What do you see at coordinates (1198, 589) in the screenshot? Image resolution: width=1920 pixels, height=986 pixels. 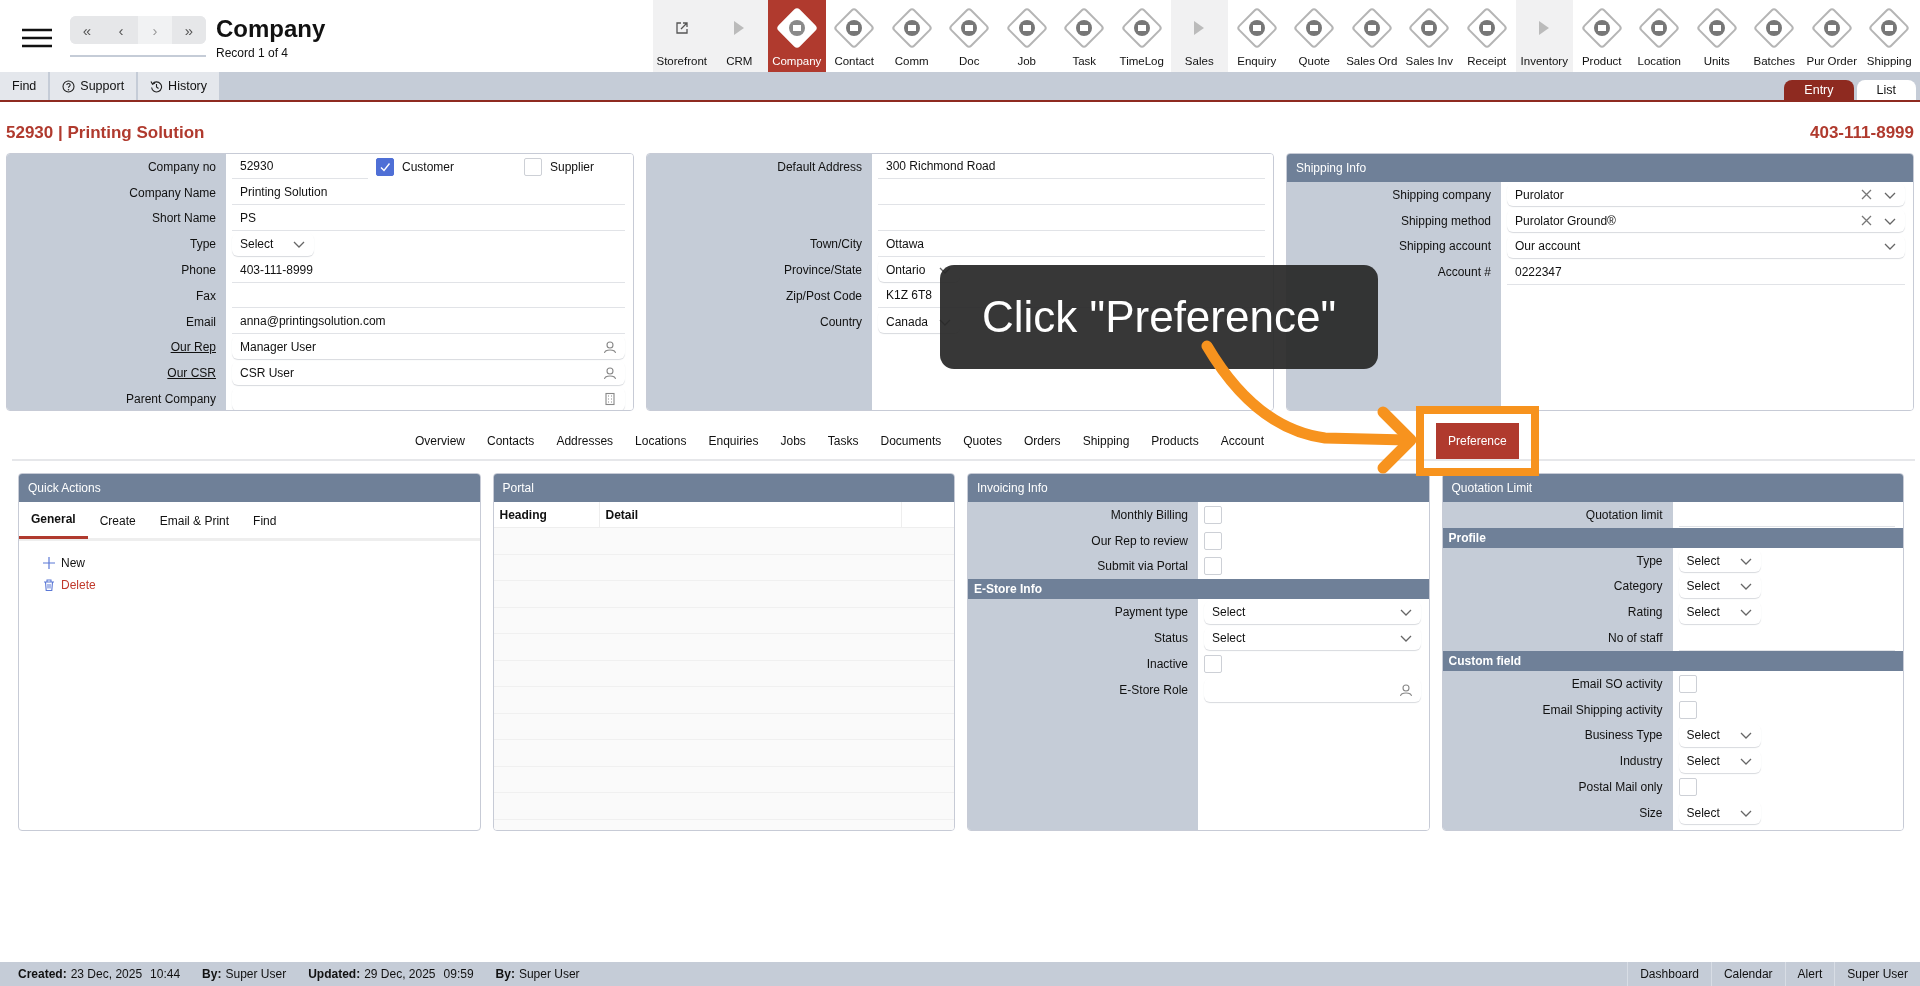 I see `section-header: E-Store Info` at bounding box center [1198, 589].